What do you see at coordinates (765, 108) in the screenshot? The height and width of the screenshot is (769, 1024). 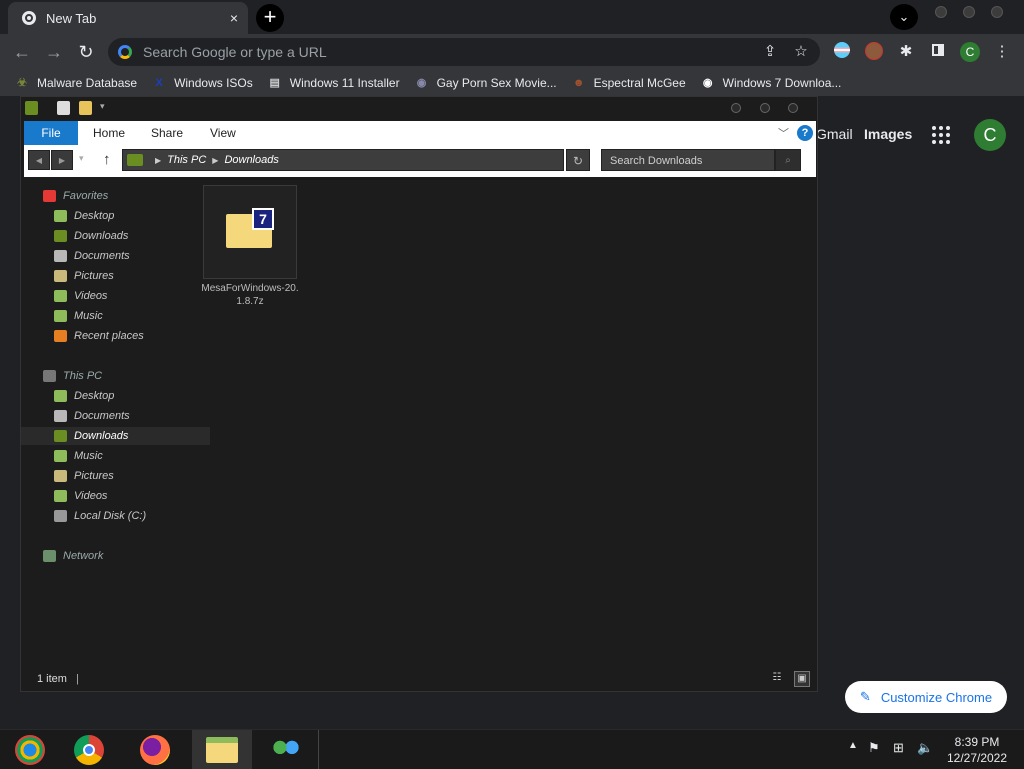 I see `explorer-maximize-button` at bounding box center [765, 108].